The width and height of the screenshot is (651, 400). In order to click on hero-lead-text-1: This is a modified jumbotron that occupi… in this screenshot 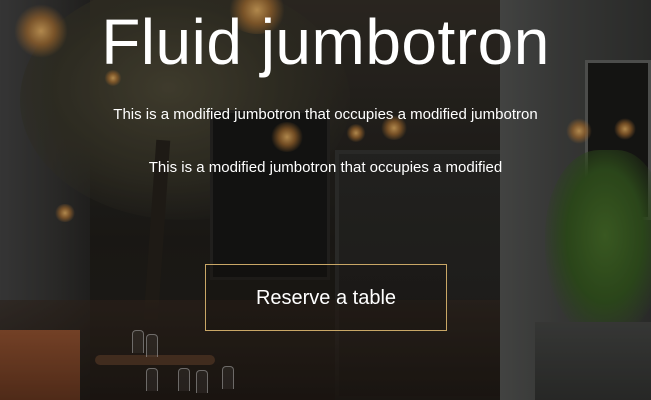, I will do `click(325, 114)`.